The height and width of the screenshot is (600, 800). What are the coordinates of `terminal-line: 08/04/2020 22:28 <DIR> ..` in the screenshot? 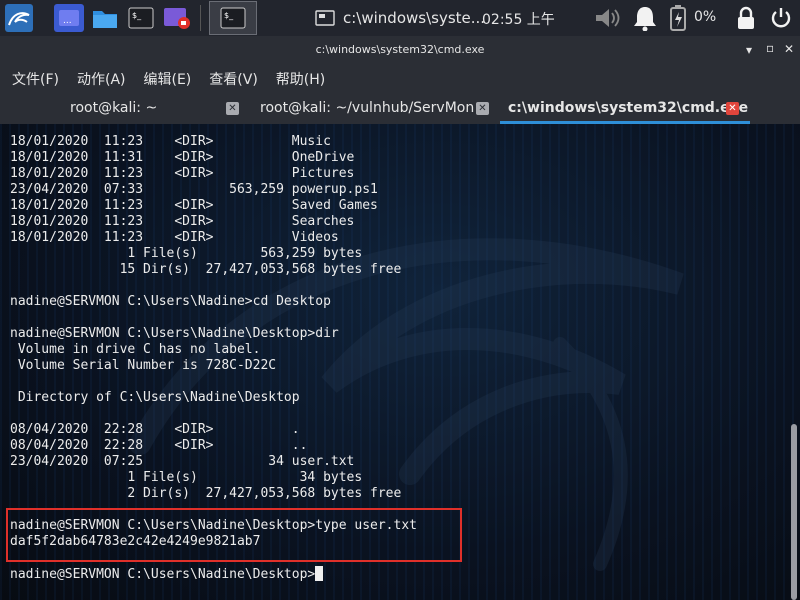 It's located at (159, 445).